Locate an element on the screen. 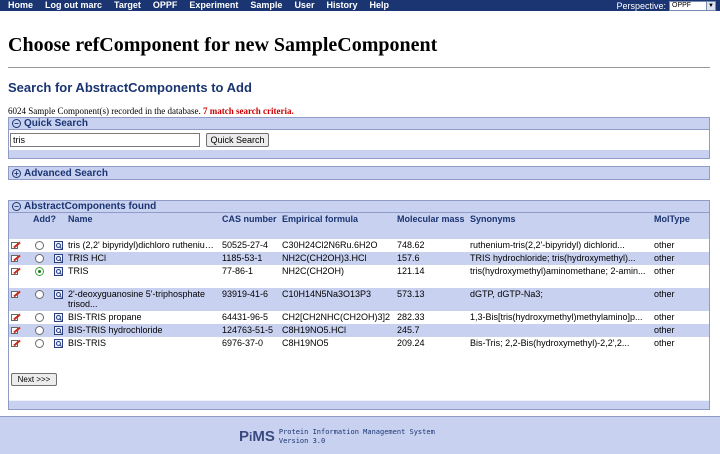  cell-name: TRIS is located at coordinates (143, 276).